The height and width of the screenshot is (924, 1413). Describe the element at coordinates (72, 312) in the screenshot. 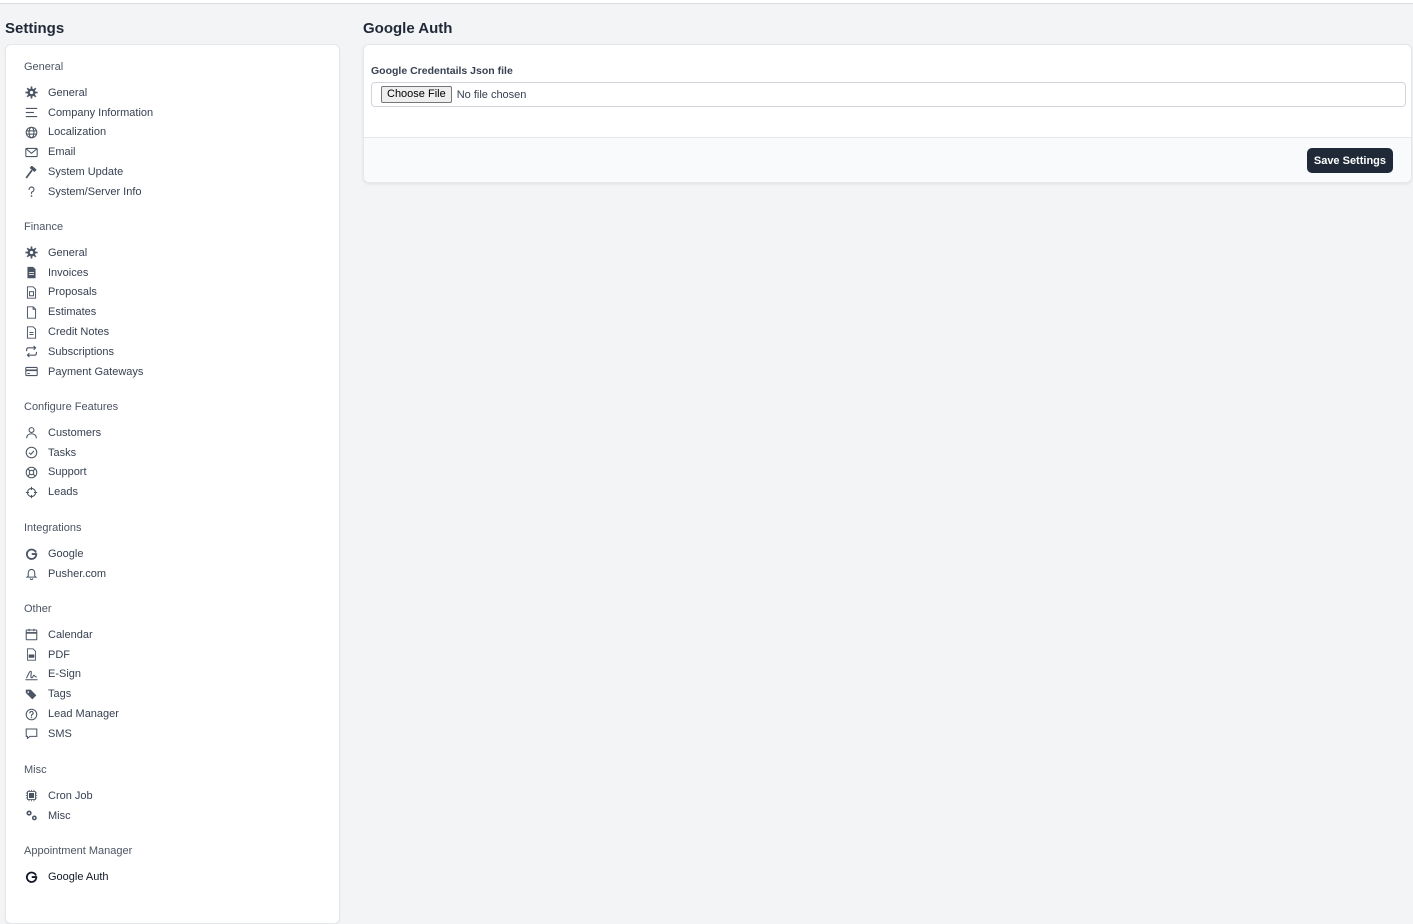

I see `sidebar-item-label: Estimates` at that location.